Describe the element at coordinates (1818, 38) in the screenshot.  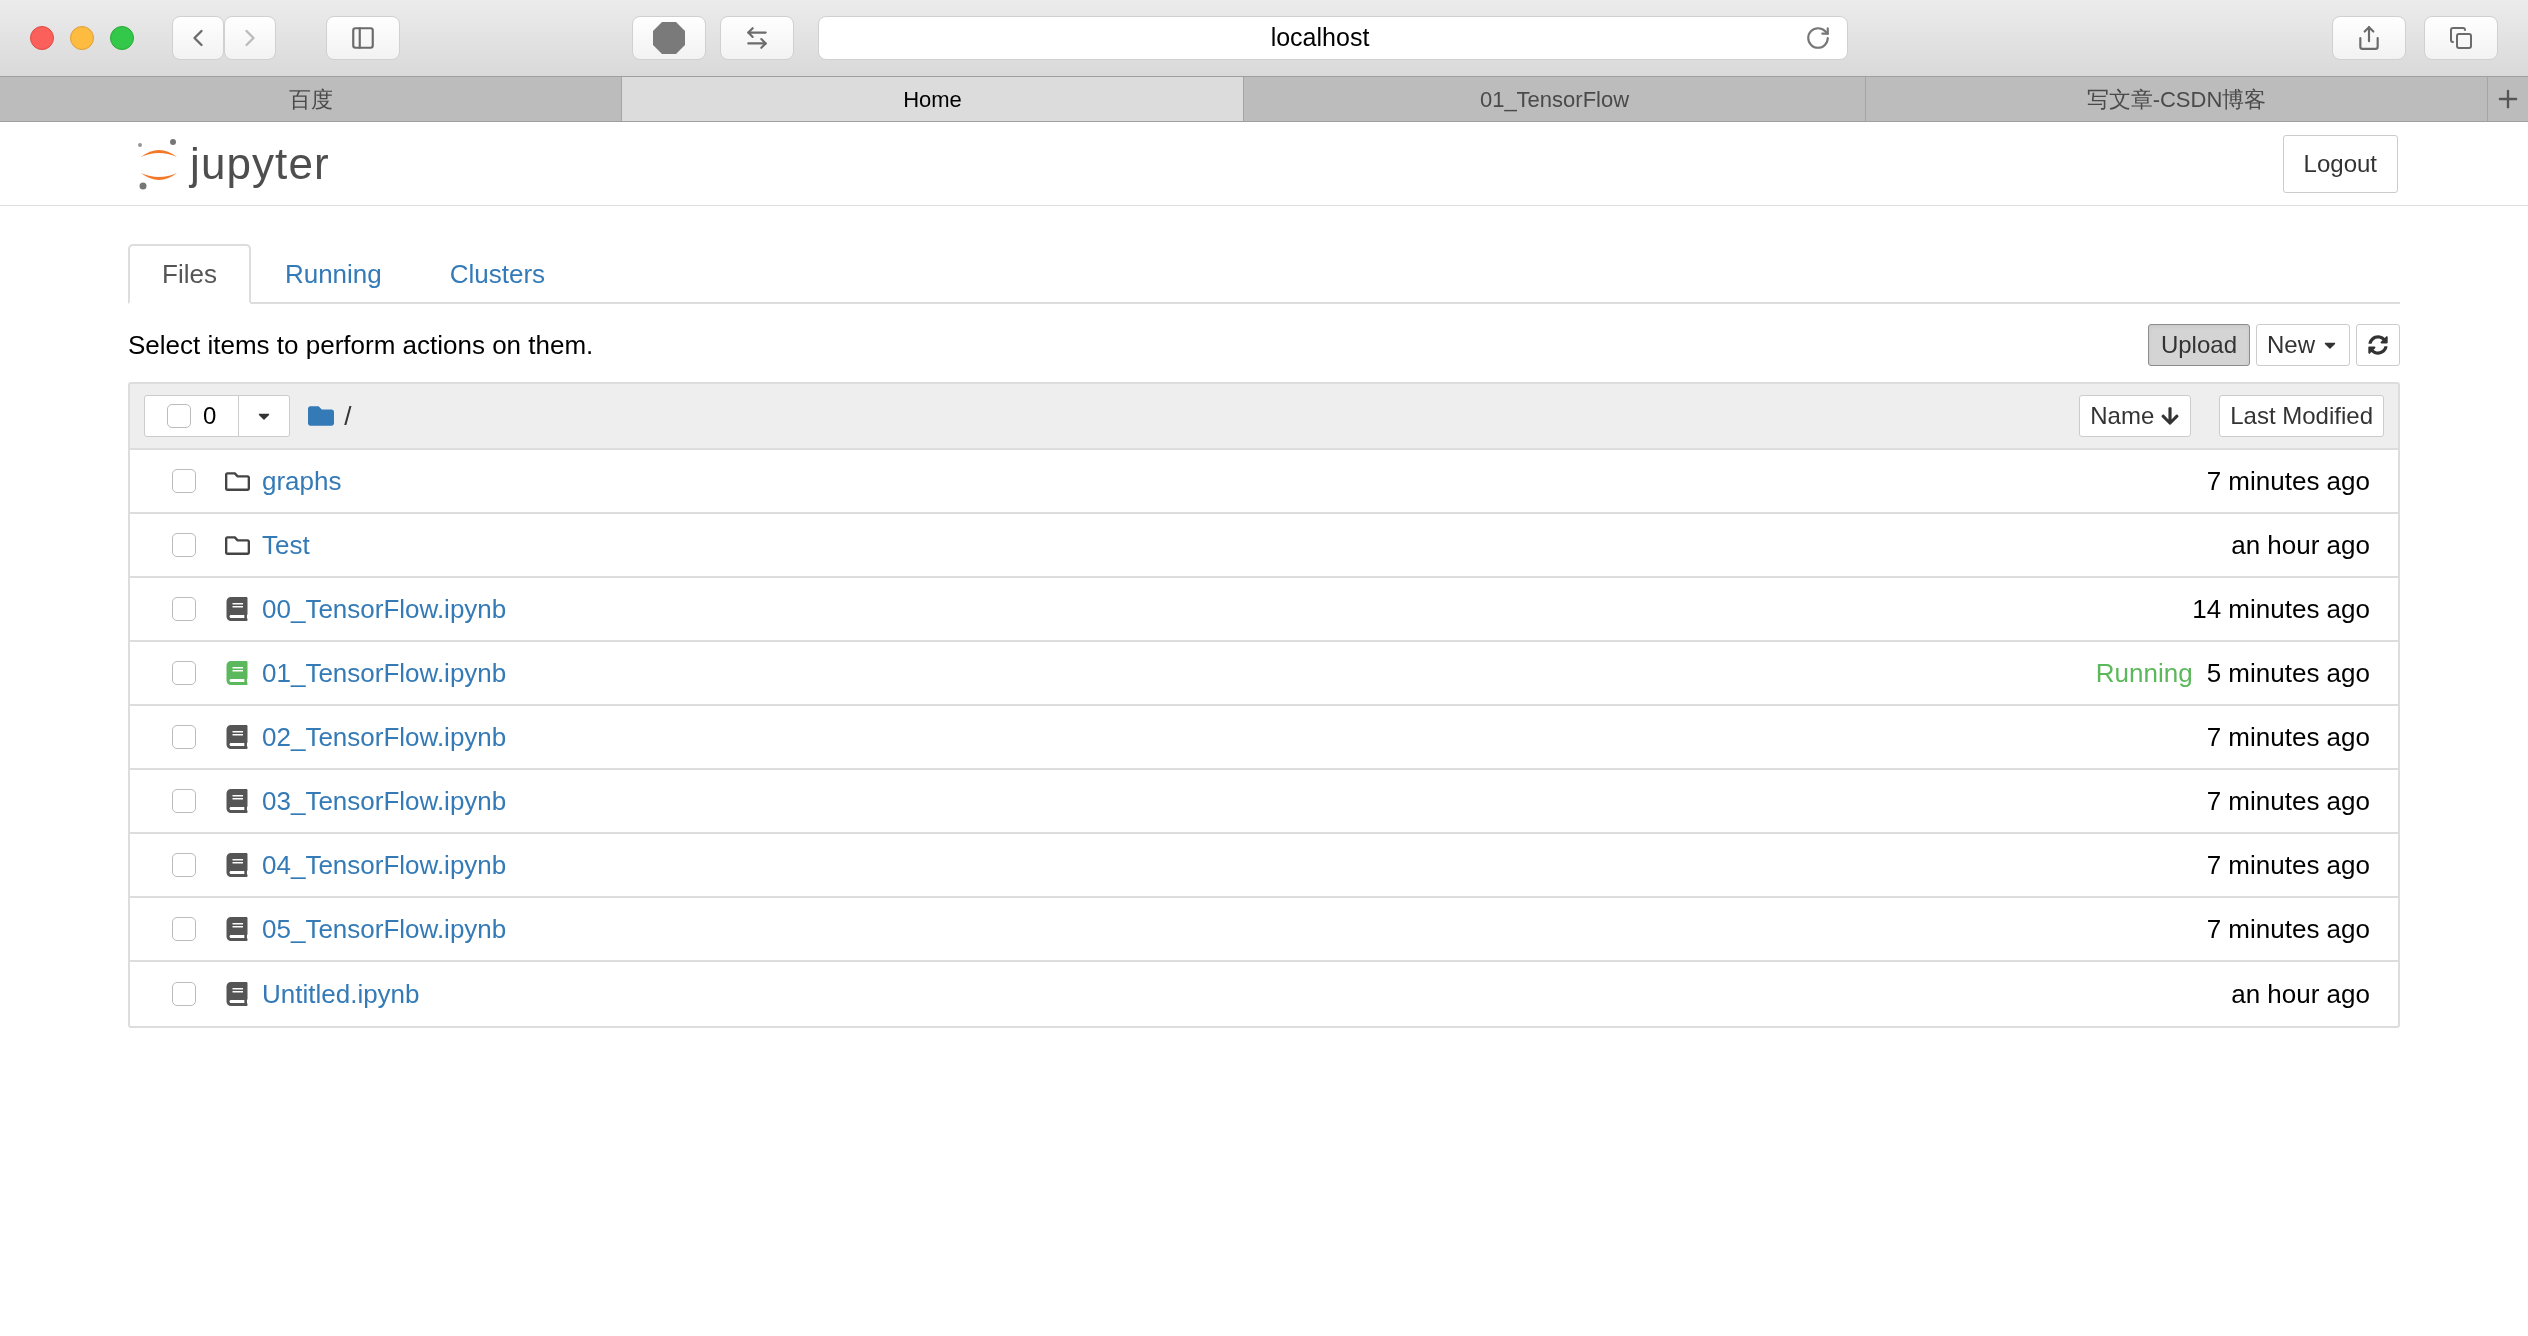
I see `reload-icon` at that location.